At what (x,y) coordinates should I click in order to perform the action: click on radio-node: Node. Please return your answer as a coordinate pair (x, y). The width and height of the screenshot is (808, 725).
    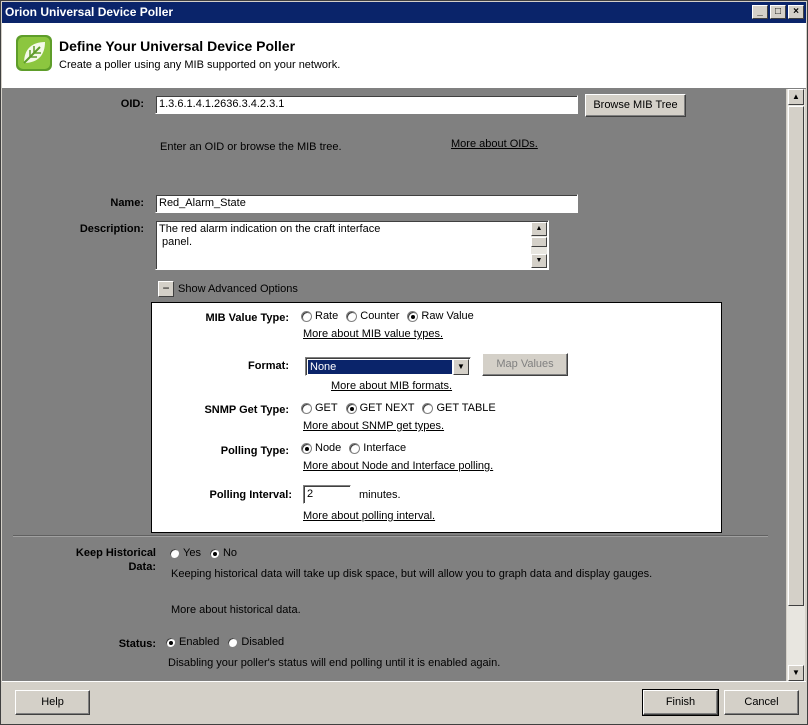
    Looking at the image, I should click on (321, 448).